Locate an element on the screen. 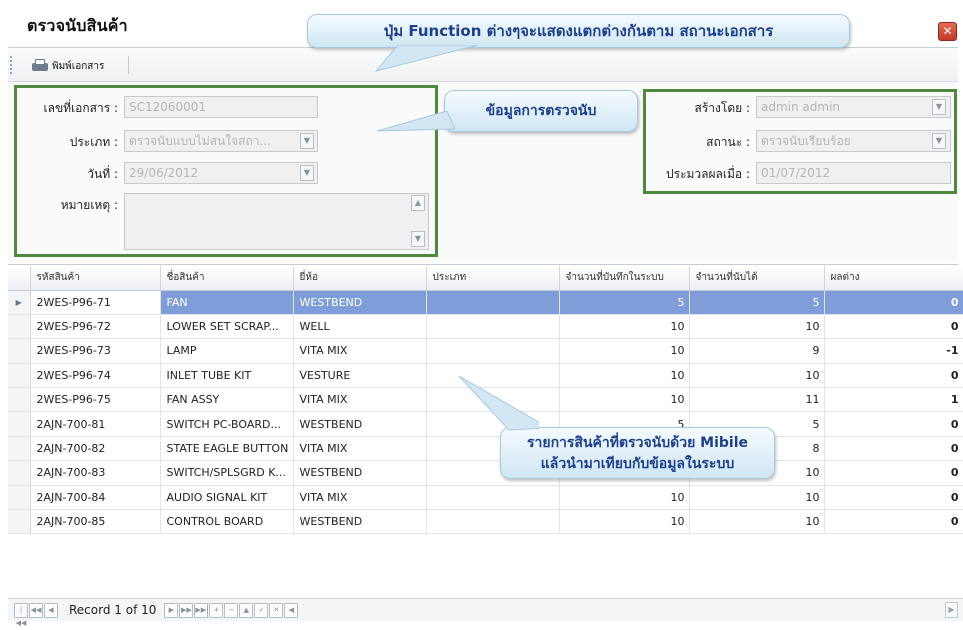  cell-code: 2AJN-700-83 is located at coordinates (95, 473).